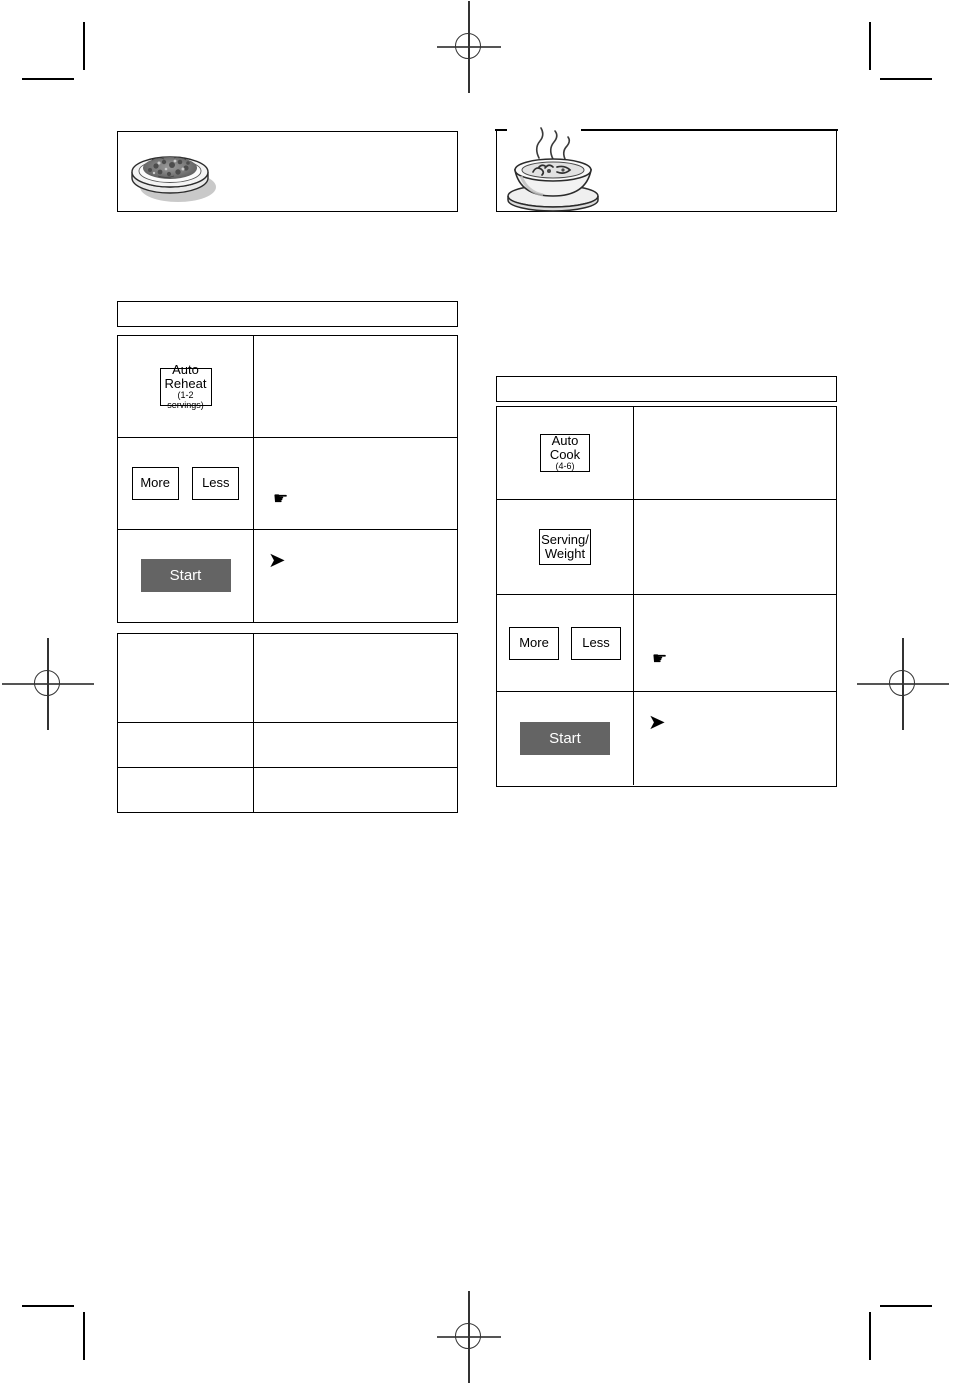 Image resolution: width=954 pixels, height=1383 pixels. What do you see at coordinates (906, 1306) in the screenshot?
I see `crop-mark-bottom-right-horizontal` at bounding box center [906, 1306].